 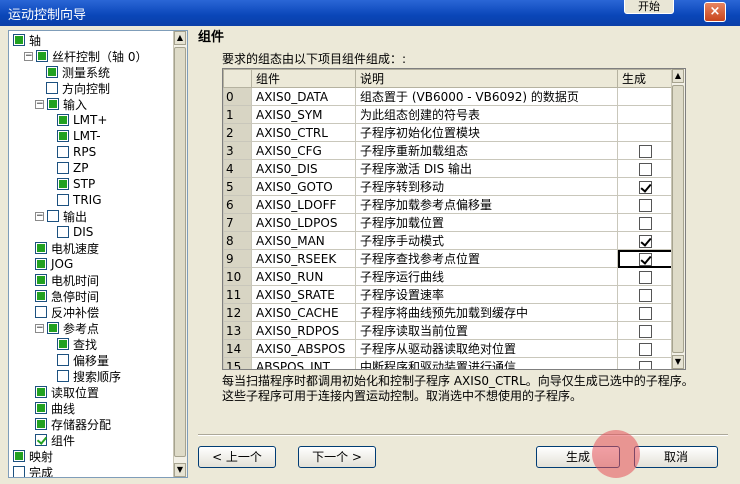 I want to click on tree-item: 存储器分配, so click(x=73, y=424).